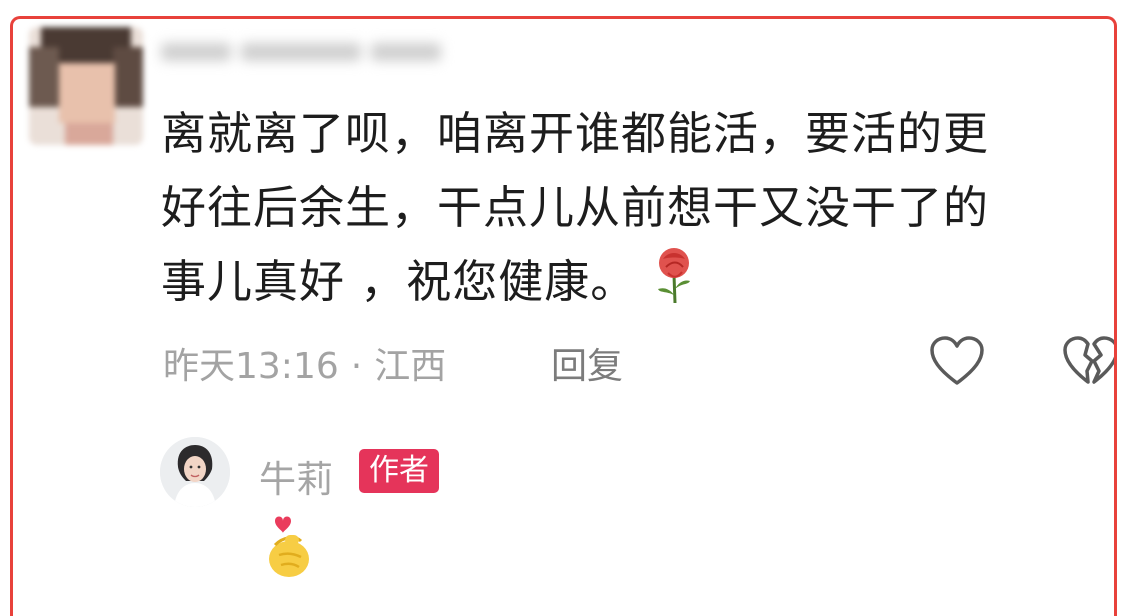 This screenshot has height=616, width=1131. I want to click on comment-line: 好往后余生，干点儿从前想干又没干了的, so click(575, 207).